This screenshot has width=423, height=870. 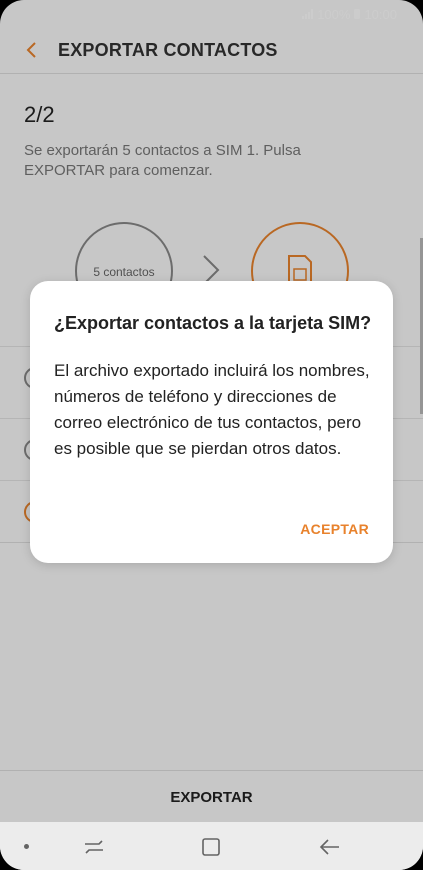 What do you see at coordinates (334, 529) in the screenshot?
I see `accept-button: ACEPTAR` at bounding box center [334, 529].